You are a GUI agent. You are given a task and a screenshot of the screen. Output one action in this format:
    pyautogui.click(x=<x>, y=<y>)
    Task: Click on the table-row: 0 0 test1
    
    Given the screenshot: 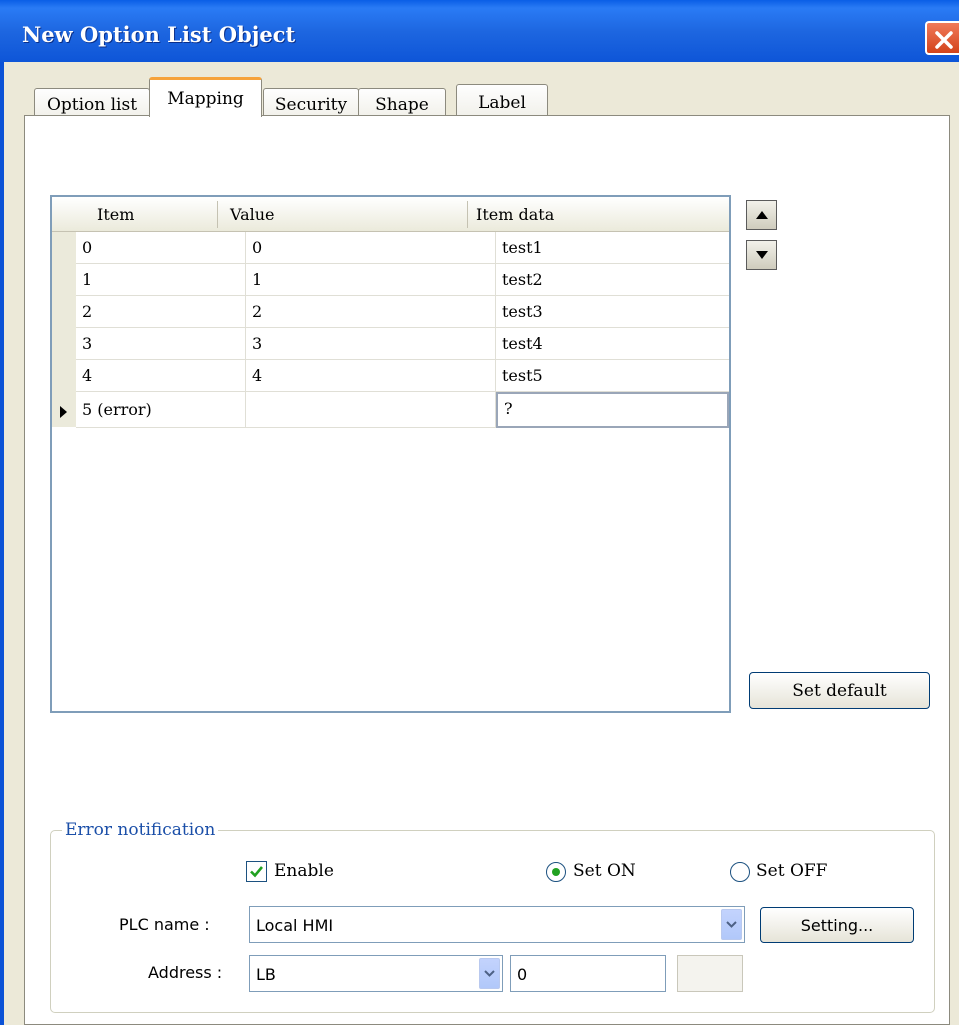 What is the action you would take?
    pyautogui.click(x=402, y=248)
    